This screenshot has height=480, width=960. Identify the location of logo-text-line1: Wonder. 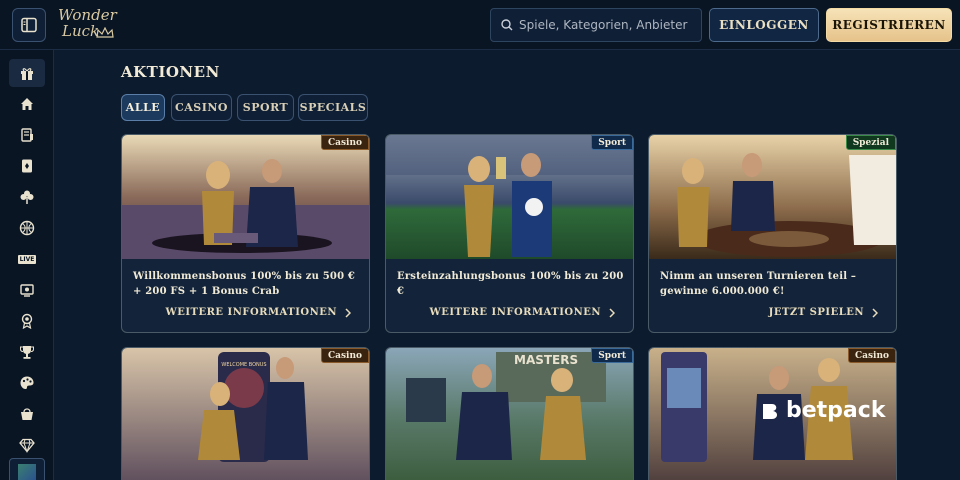
(87, 15).